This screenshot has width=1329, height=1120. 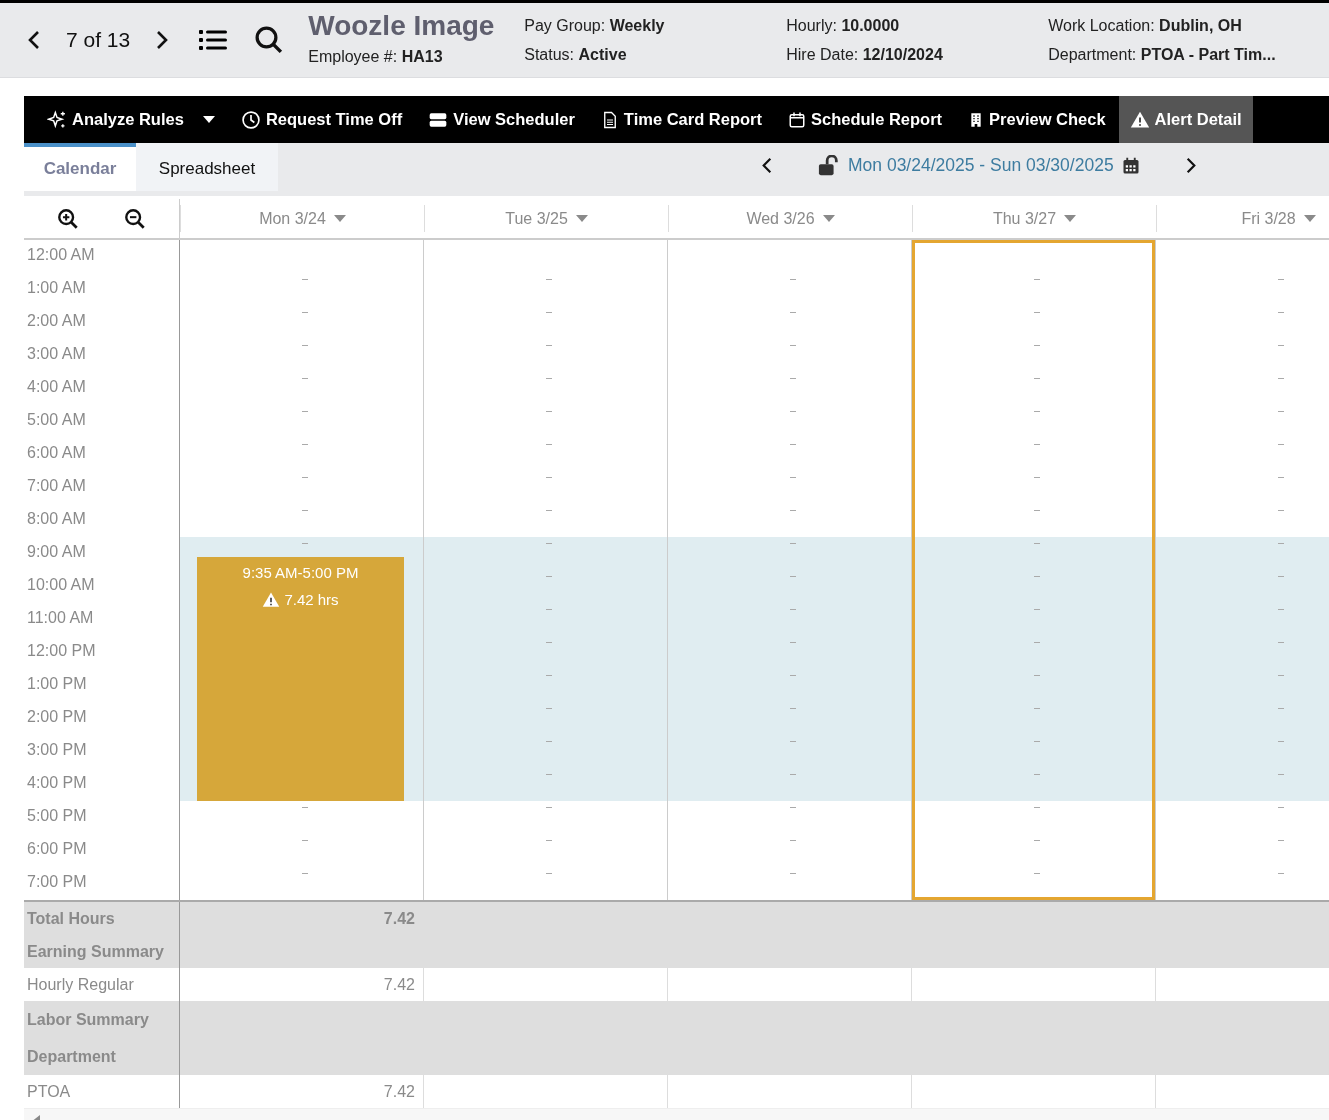 I want to click on toolbar-button: Preview Check, so click(x=1037, y=119).